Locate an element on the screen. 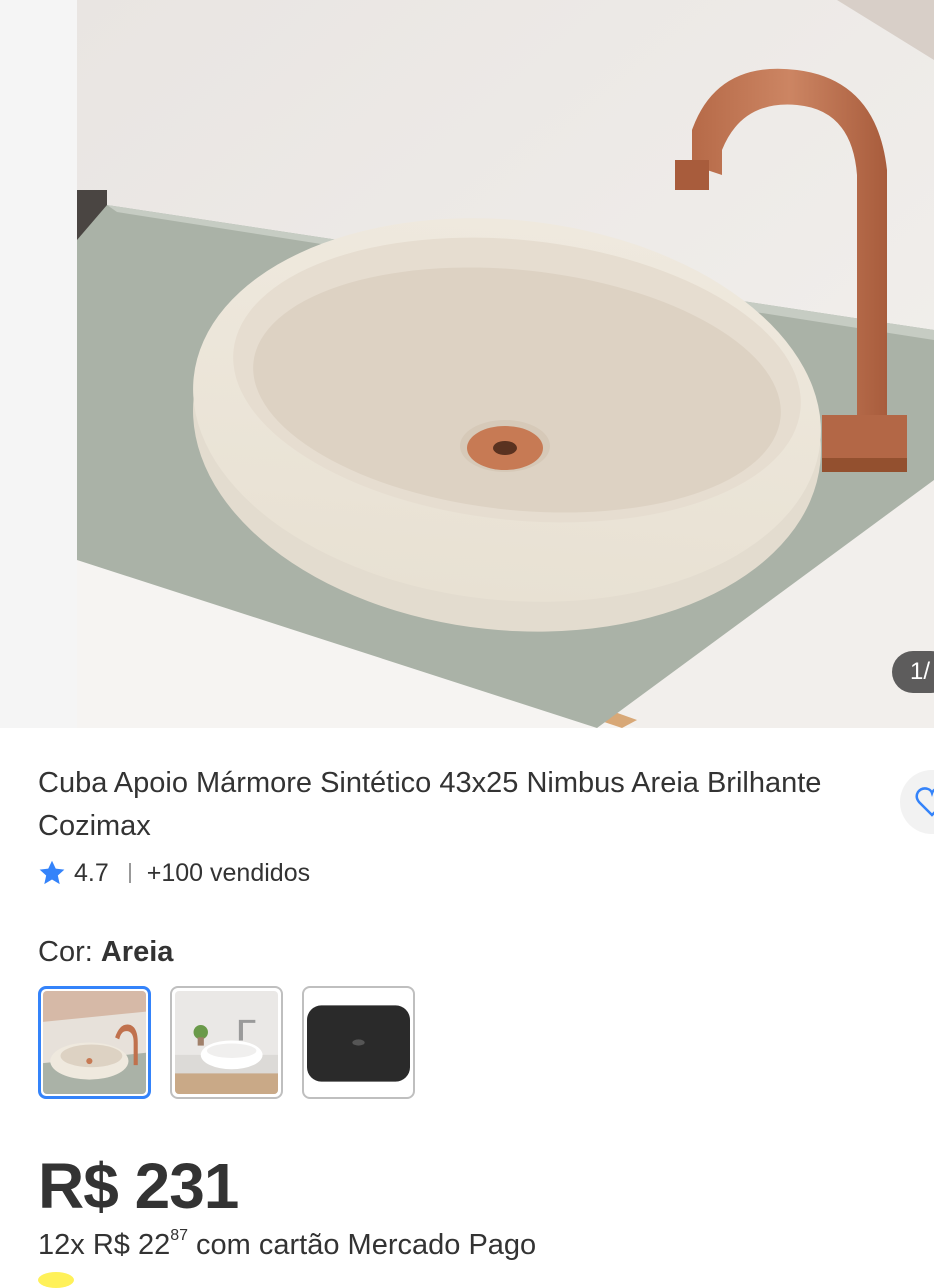 Image resolution: width=934 pixels, height=1288 pixels. variant-thumbnail-areia is located at coordinates (94, 1042).